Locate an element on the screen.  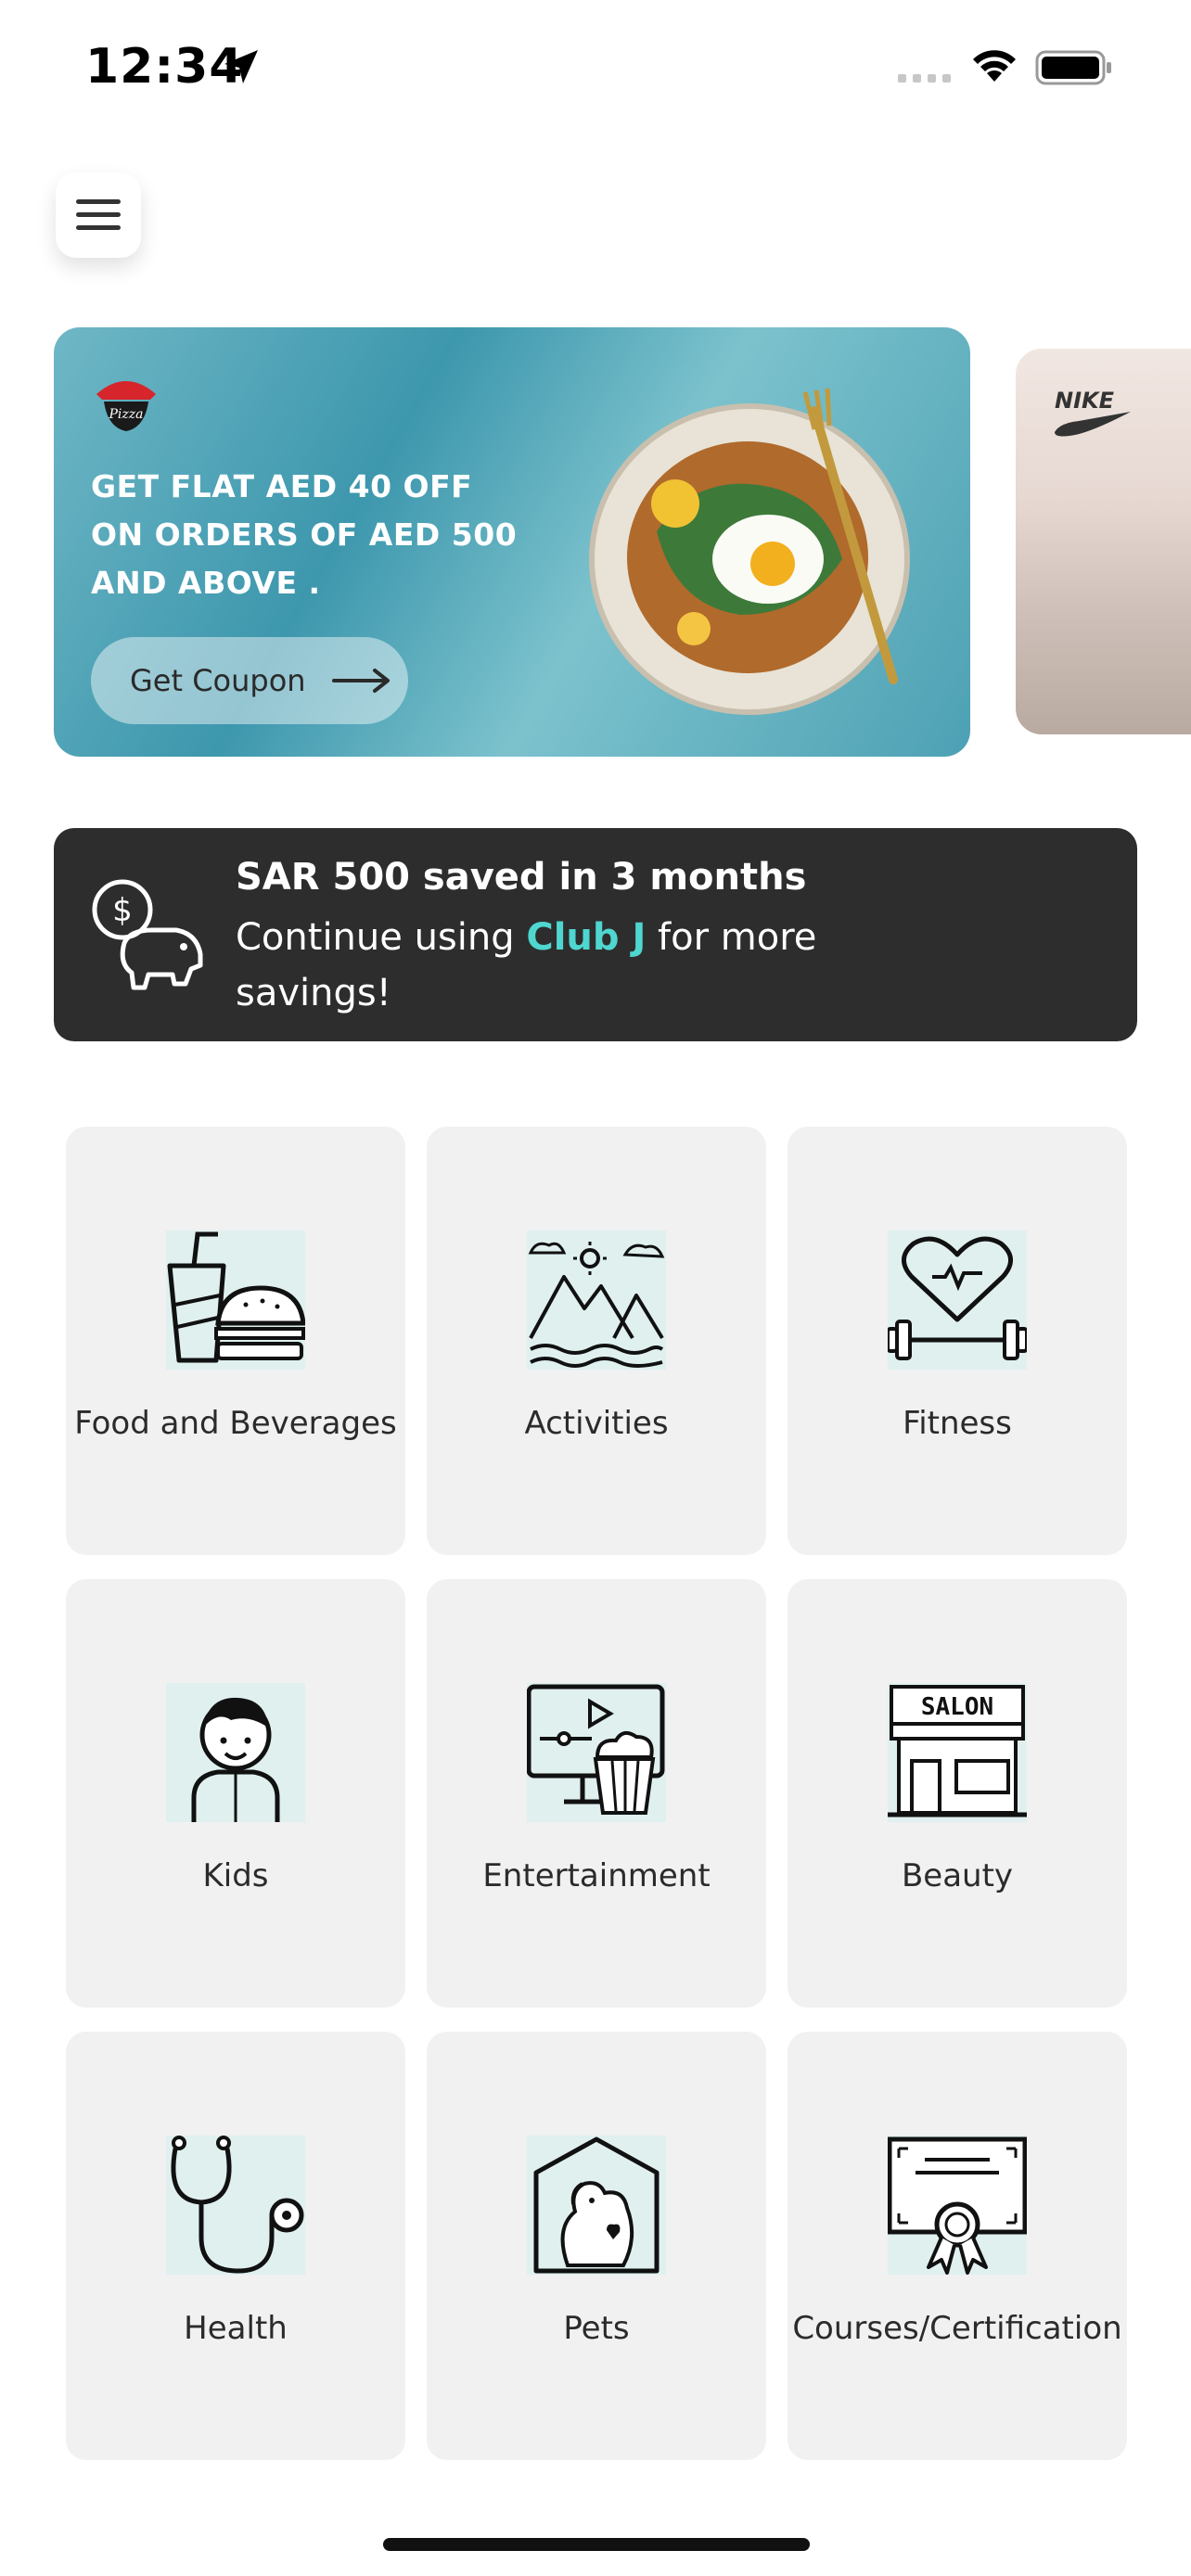
category-label: Kids is located at coordinates (235, 1875).